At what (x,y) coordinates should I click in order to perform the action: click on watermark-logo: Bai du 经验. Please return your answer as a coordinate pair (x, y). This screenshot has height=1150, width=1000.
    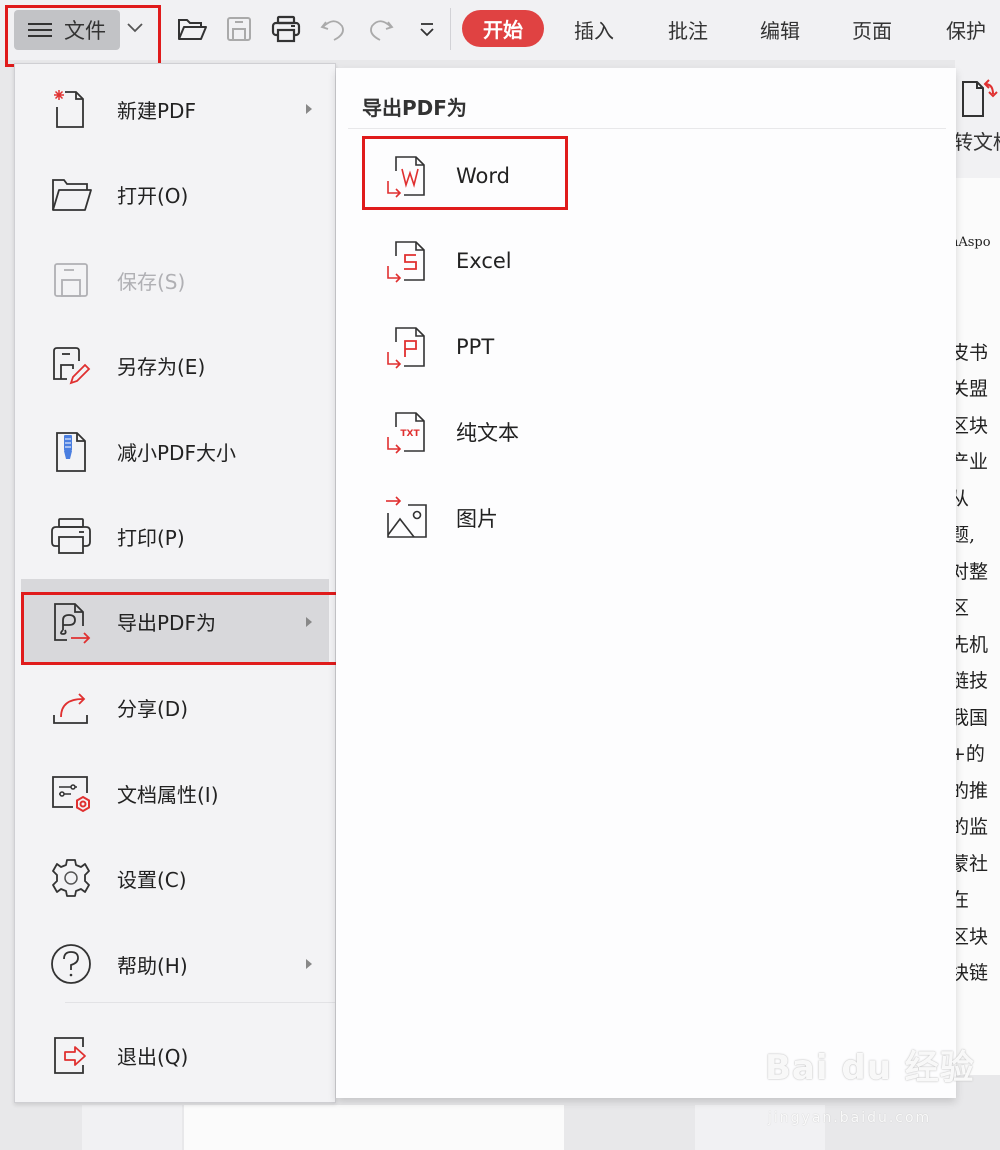
    Looking at the image, I should click on (870, 1068).